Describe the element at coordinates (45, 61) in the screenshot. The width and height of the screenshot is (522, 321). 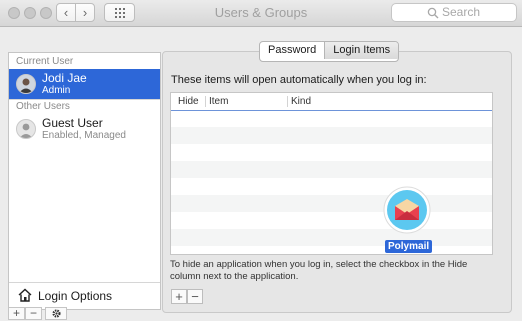
I see `current-user-header: Current User` at that location.